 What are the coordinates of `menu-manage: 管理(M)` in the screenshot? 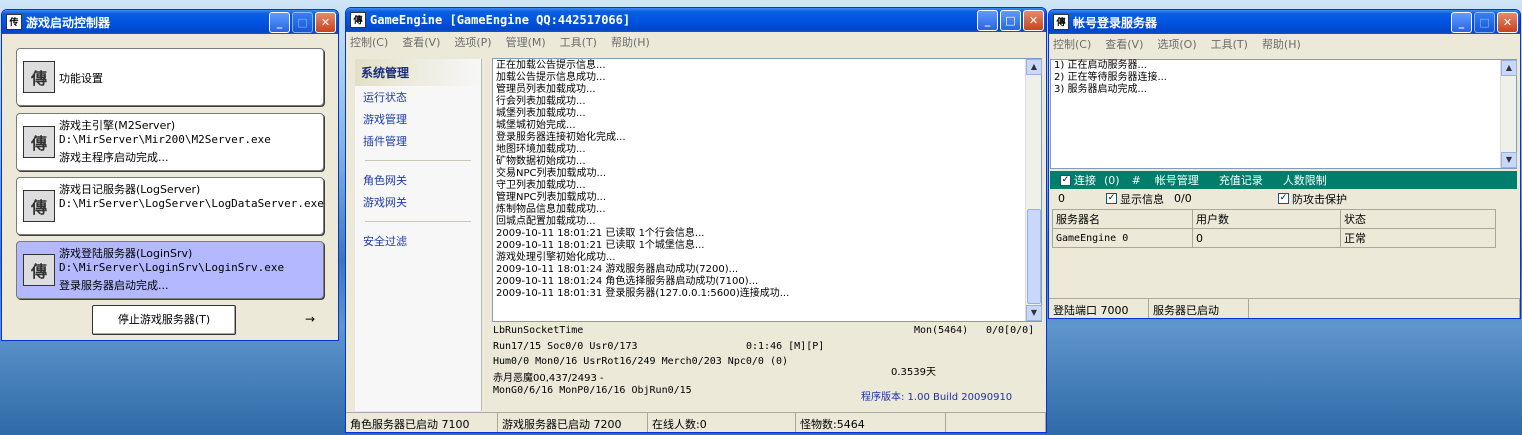 It's located at (526, 42).